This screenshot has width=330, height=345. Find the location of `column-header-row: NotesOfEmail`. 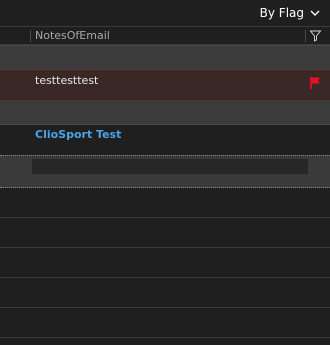

column-header-row: NotesOfEmail is located at coordinates (165, 35).